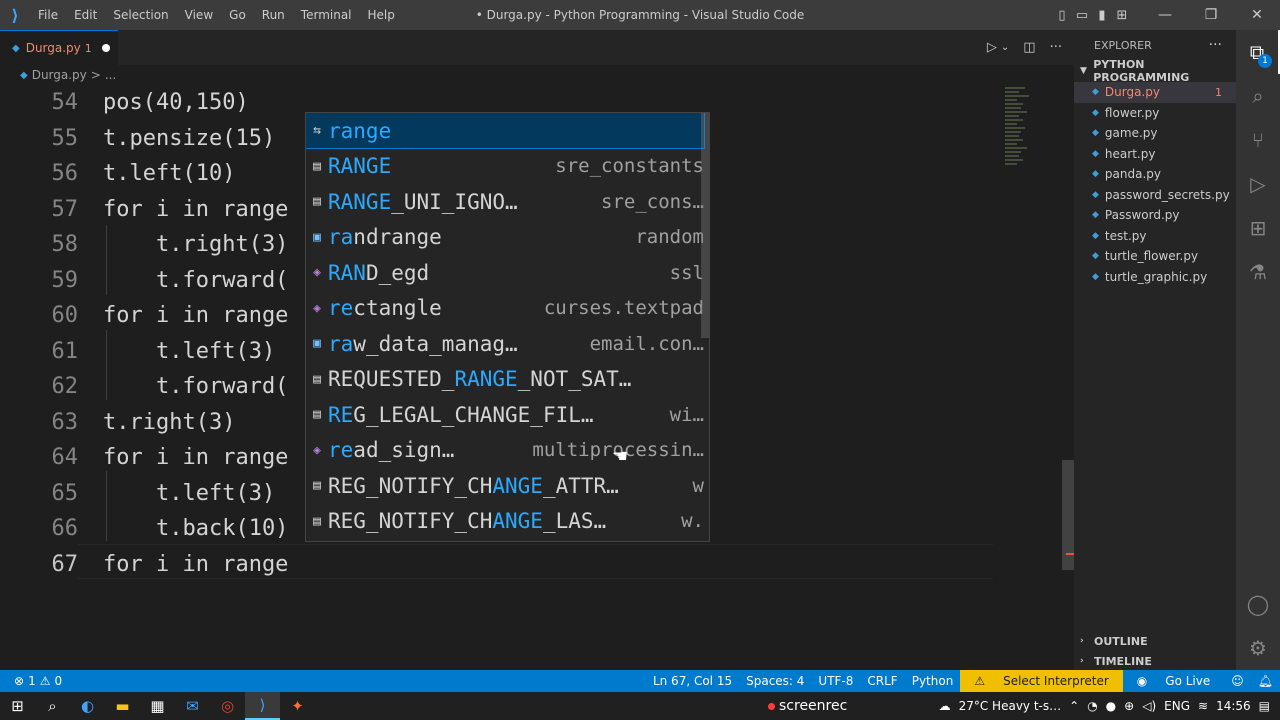 The width and height of the screenshot is (1280, 720). Describe the element at coordinates (195, 528) in the screenshot. I see `code-text: t.back(10)` at that location.